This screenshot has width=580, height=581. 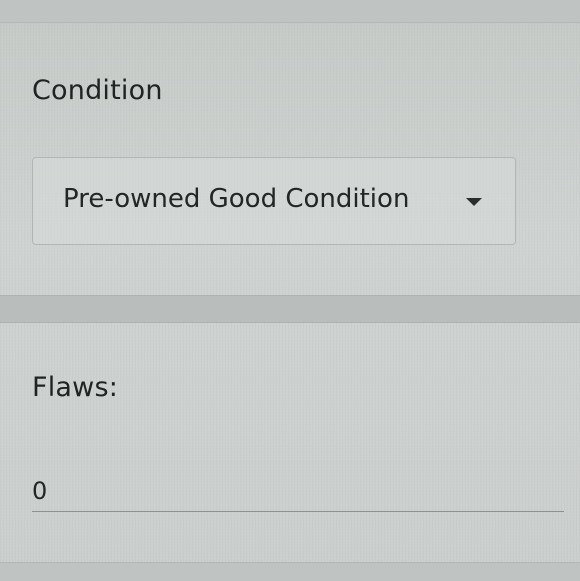 What do you see at coordinates (236, 199) in the screenshot?
I see `condition-selected-value: Pre-owned Good Condition` at bounding box center [236, 199].